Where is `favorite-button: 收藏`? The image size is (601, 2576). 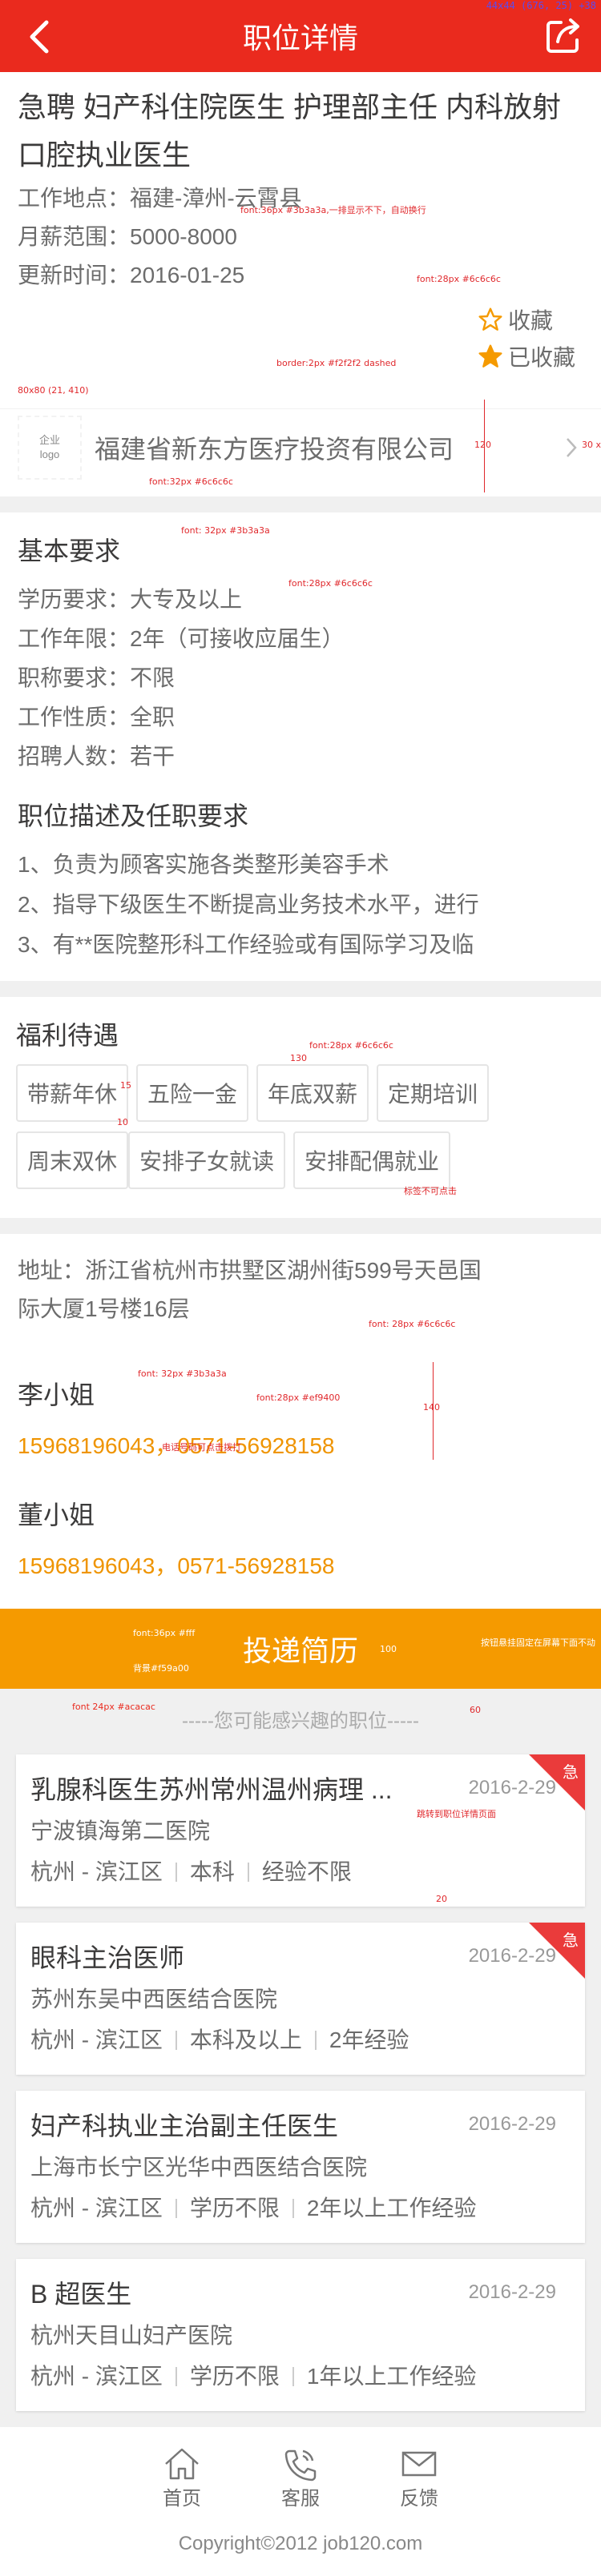 favorite-button: 收藏 is located at coordinates (526, 319).